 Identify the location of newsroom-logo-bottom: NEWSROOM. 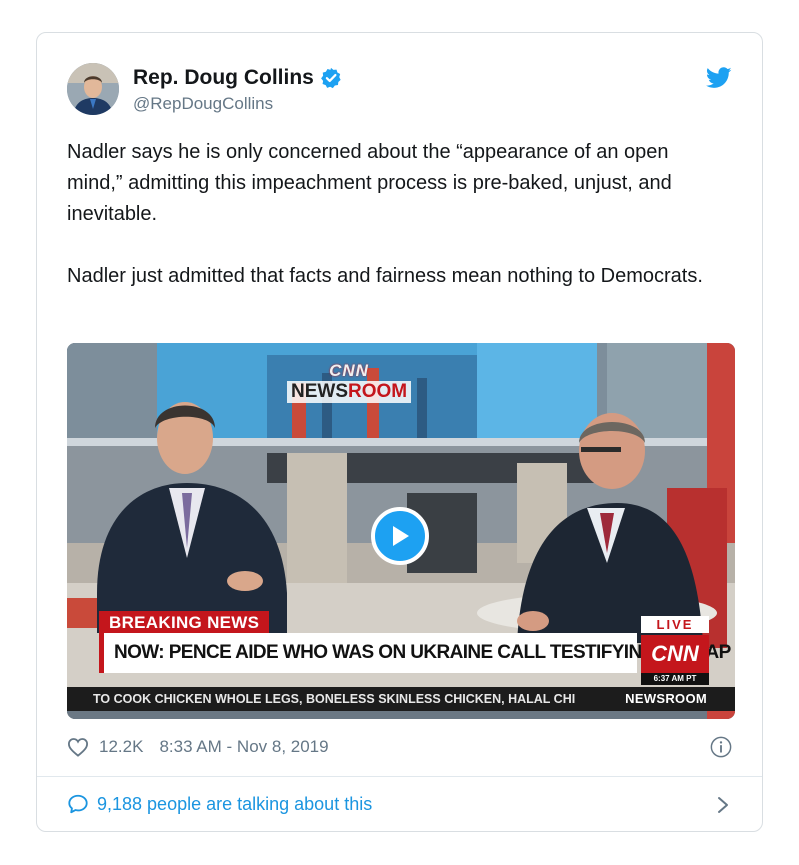
(349, 392).